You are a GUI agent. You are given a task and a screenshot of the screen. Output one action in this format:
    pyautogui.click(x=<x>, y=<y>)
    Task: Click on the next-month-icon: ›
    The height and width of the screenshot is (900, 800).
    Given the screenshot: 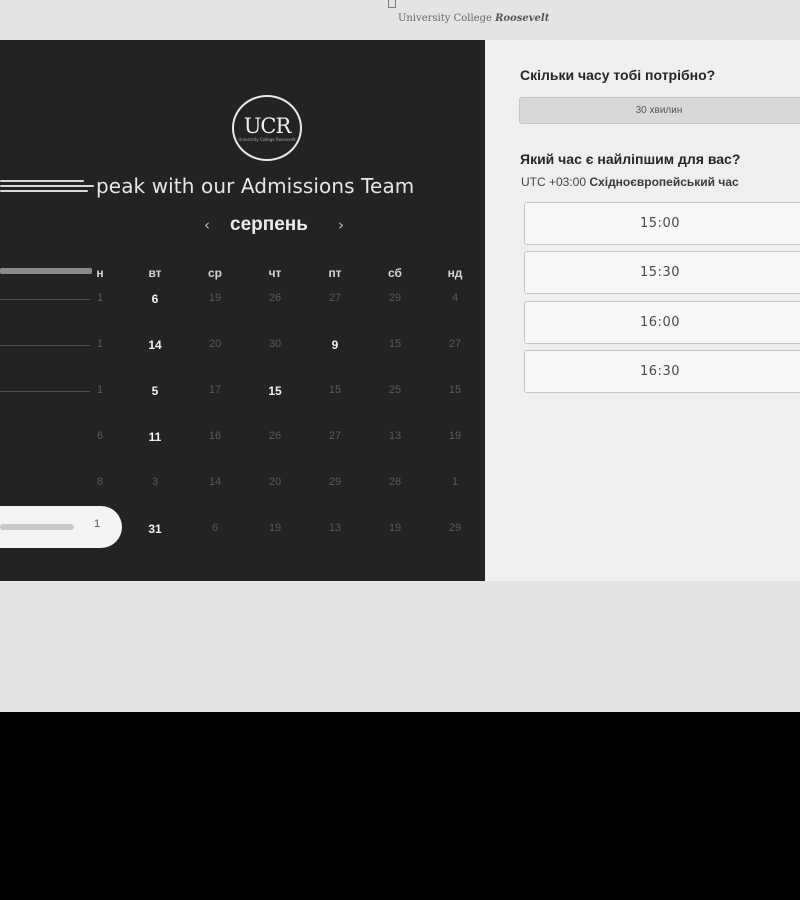 What is the action you would take?
    pyautogui.click(x=341, y=225)
    